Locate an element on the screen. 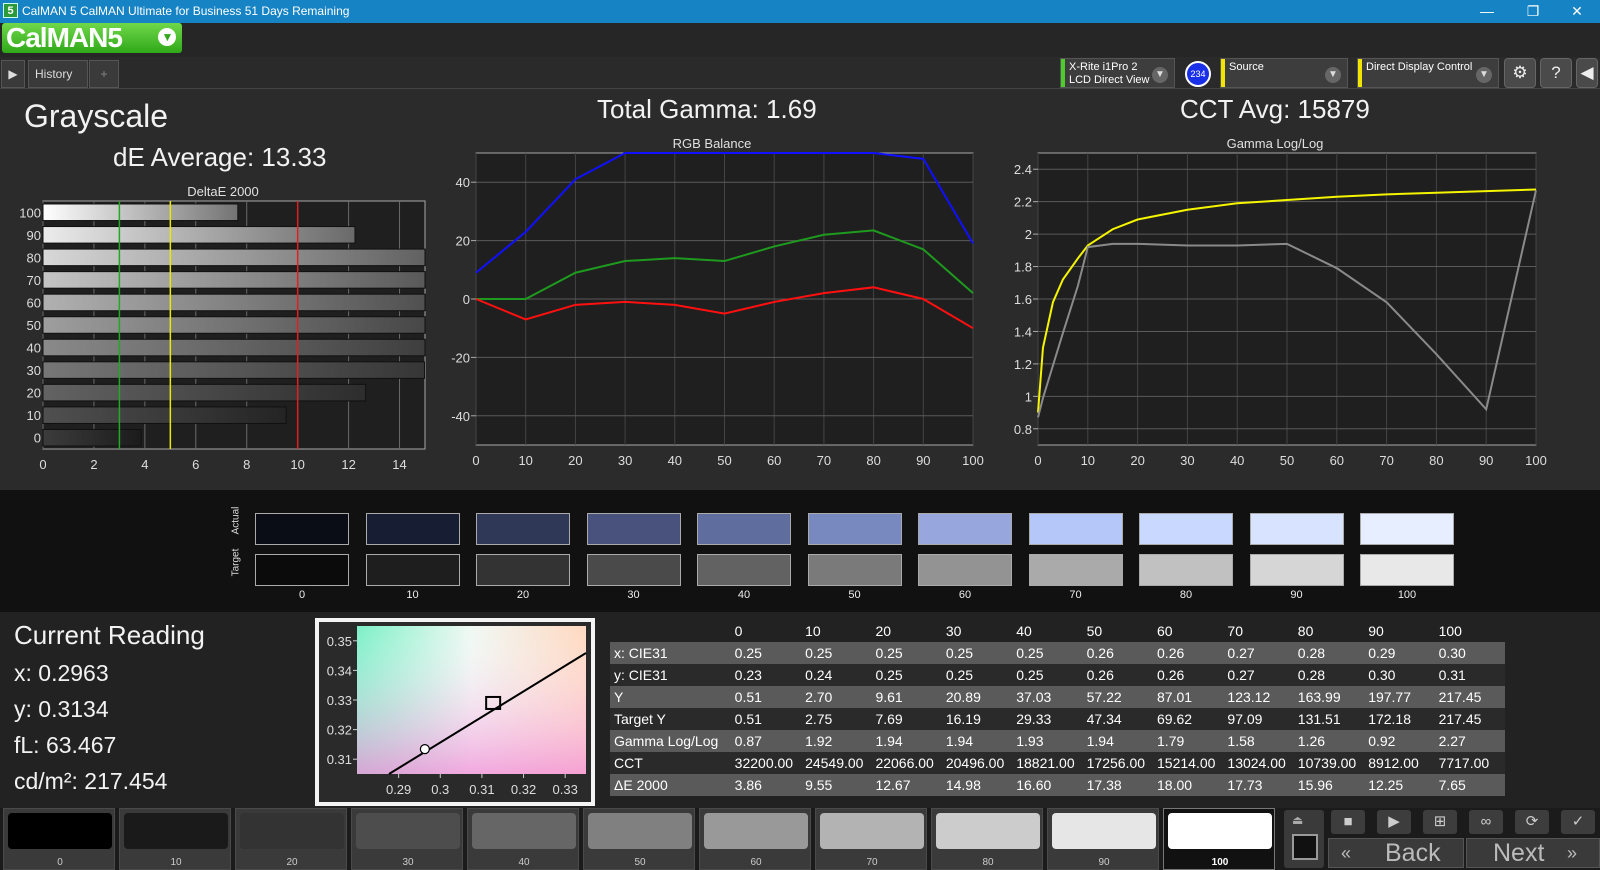 The width and height of the screenshot is (1600, 870). table-cell: 0.24 is located at coordinates (836, 675).